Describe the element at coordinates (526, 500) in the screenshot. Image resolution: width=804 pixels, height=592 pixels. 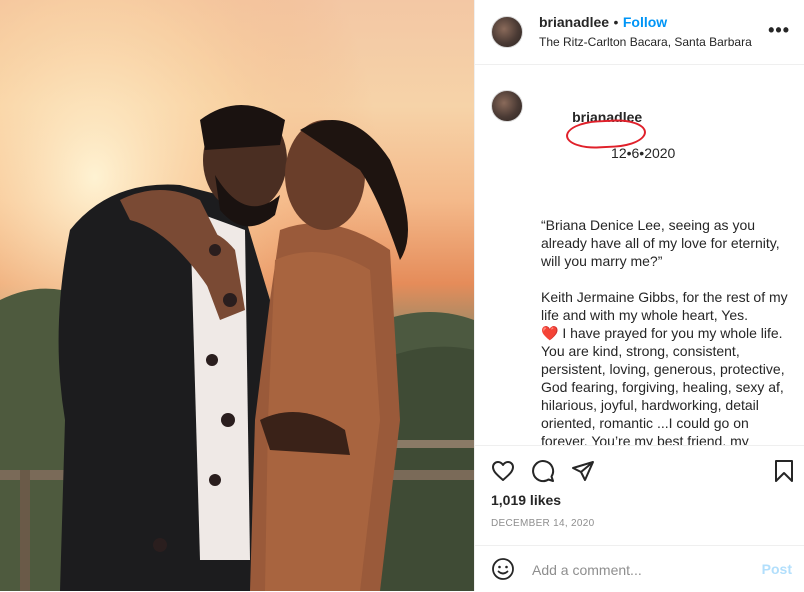
I see `likes-count: 1,019 likes` at that location.